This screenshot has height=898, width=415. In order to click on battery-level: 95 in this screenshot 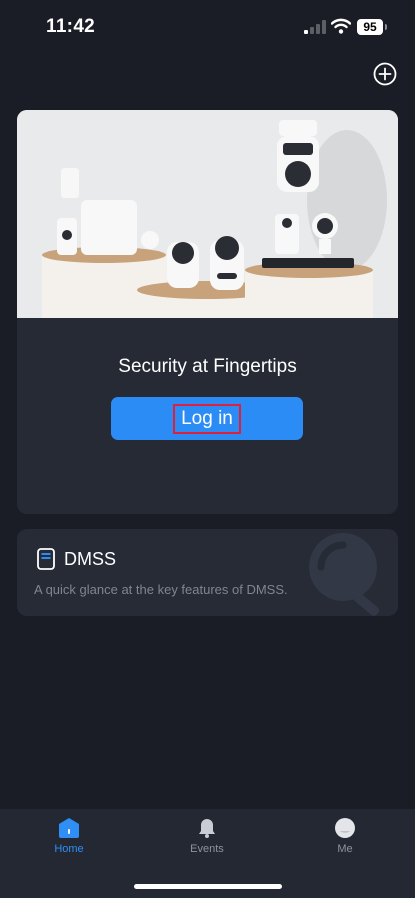, I will do `click(370, 27)`.